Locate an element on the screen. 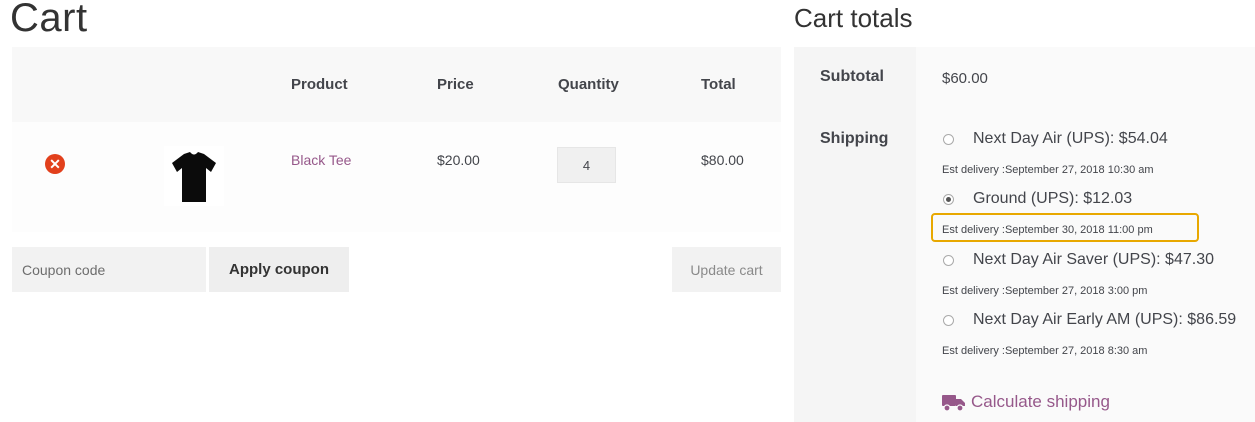 Image resolution: width=1255 pixels, height=422 pixels. column-header-total: Total is located at coordinates (718, 84).